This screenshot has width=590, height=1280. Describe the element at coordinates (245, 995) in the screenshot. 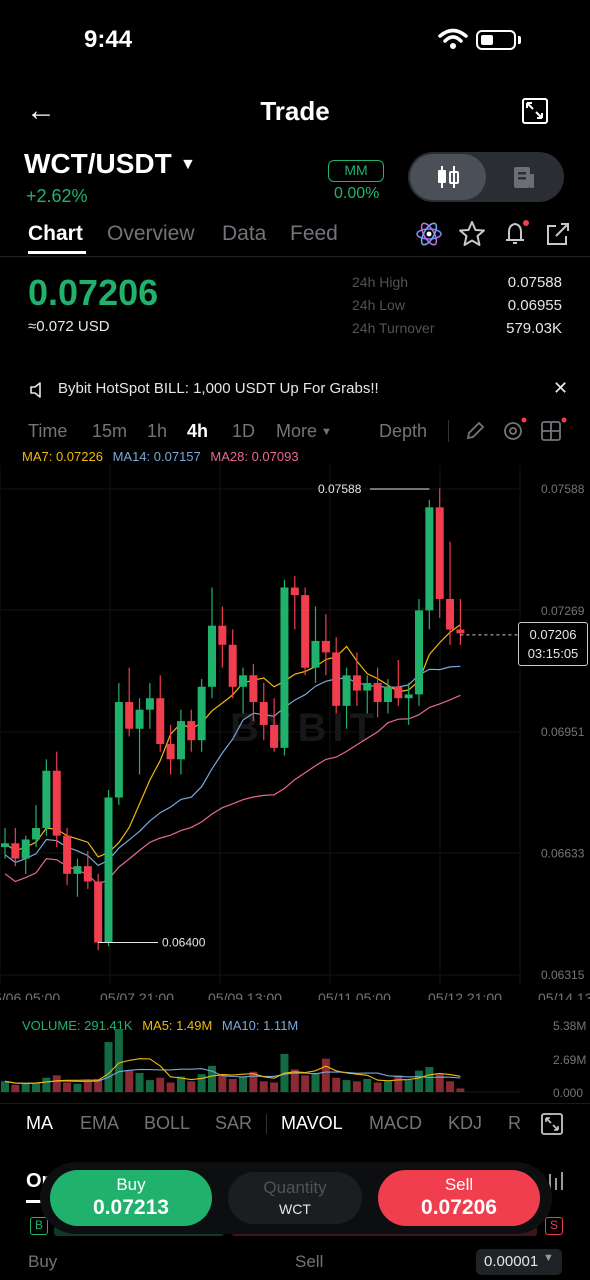

I see `x-tick-label: 05/09 13:00` at that location.